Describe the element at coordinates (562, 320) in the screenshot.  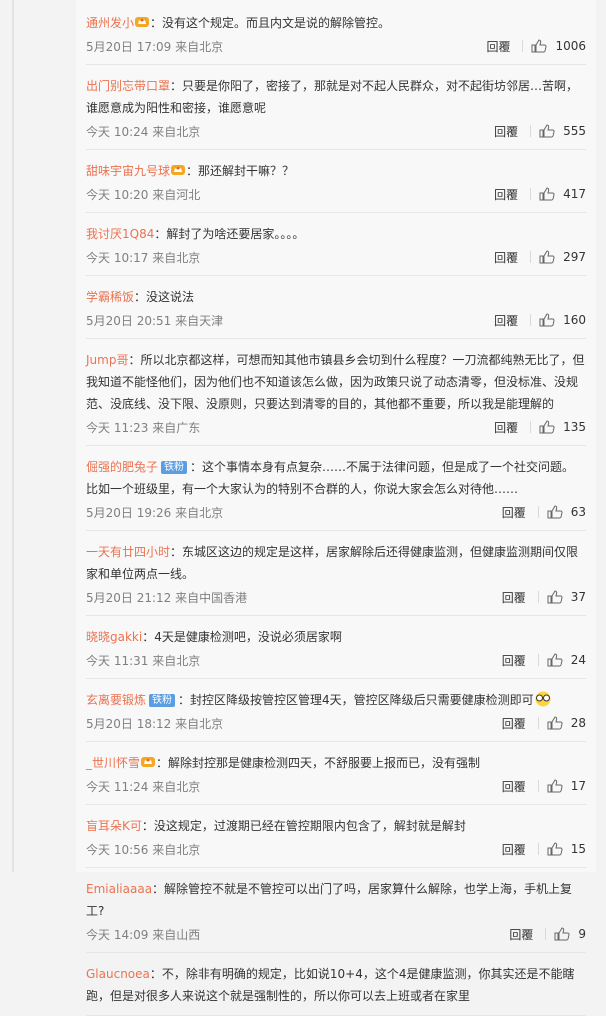
I see `like-button: 160` at that location.